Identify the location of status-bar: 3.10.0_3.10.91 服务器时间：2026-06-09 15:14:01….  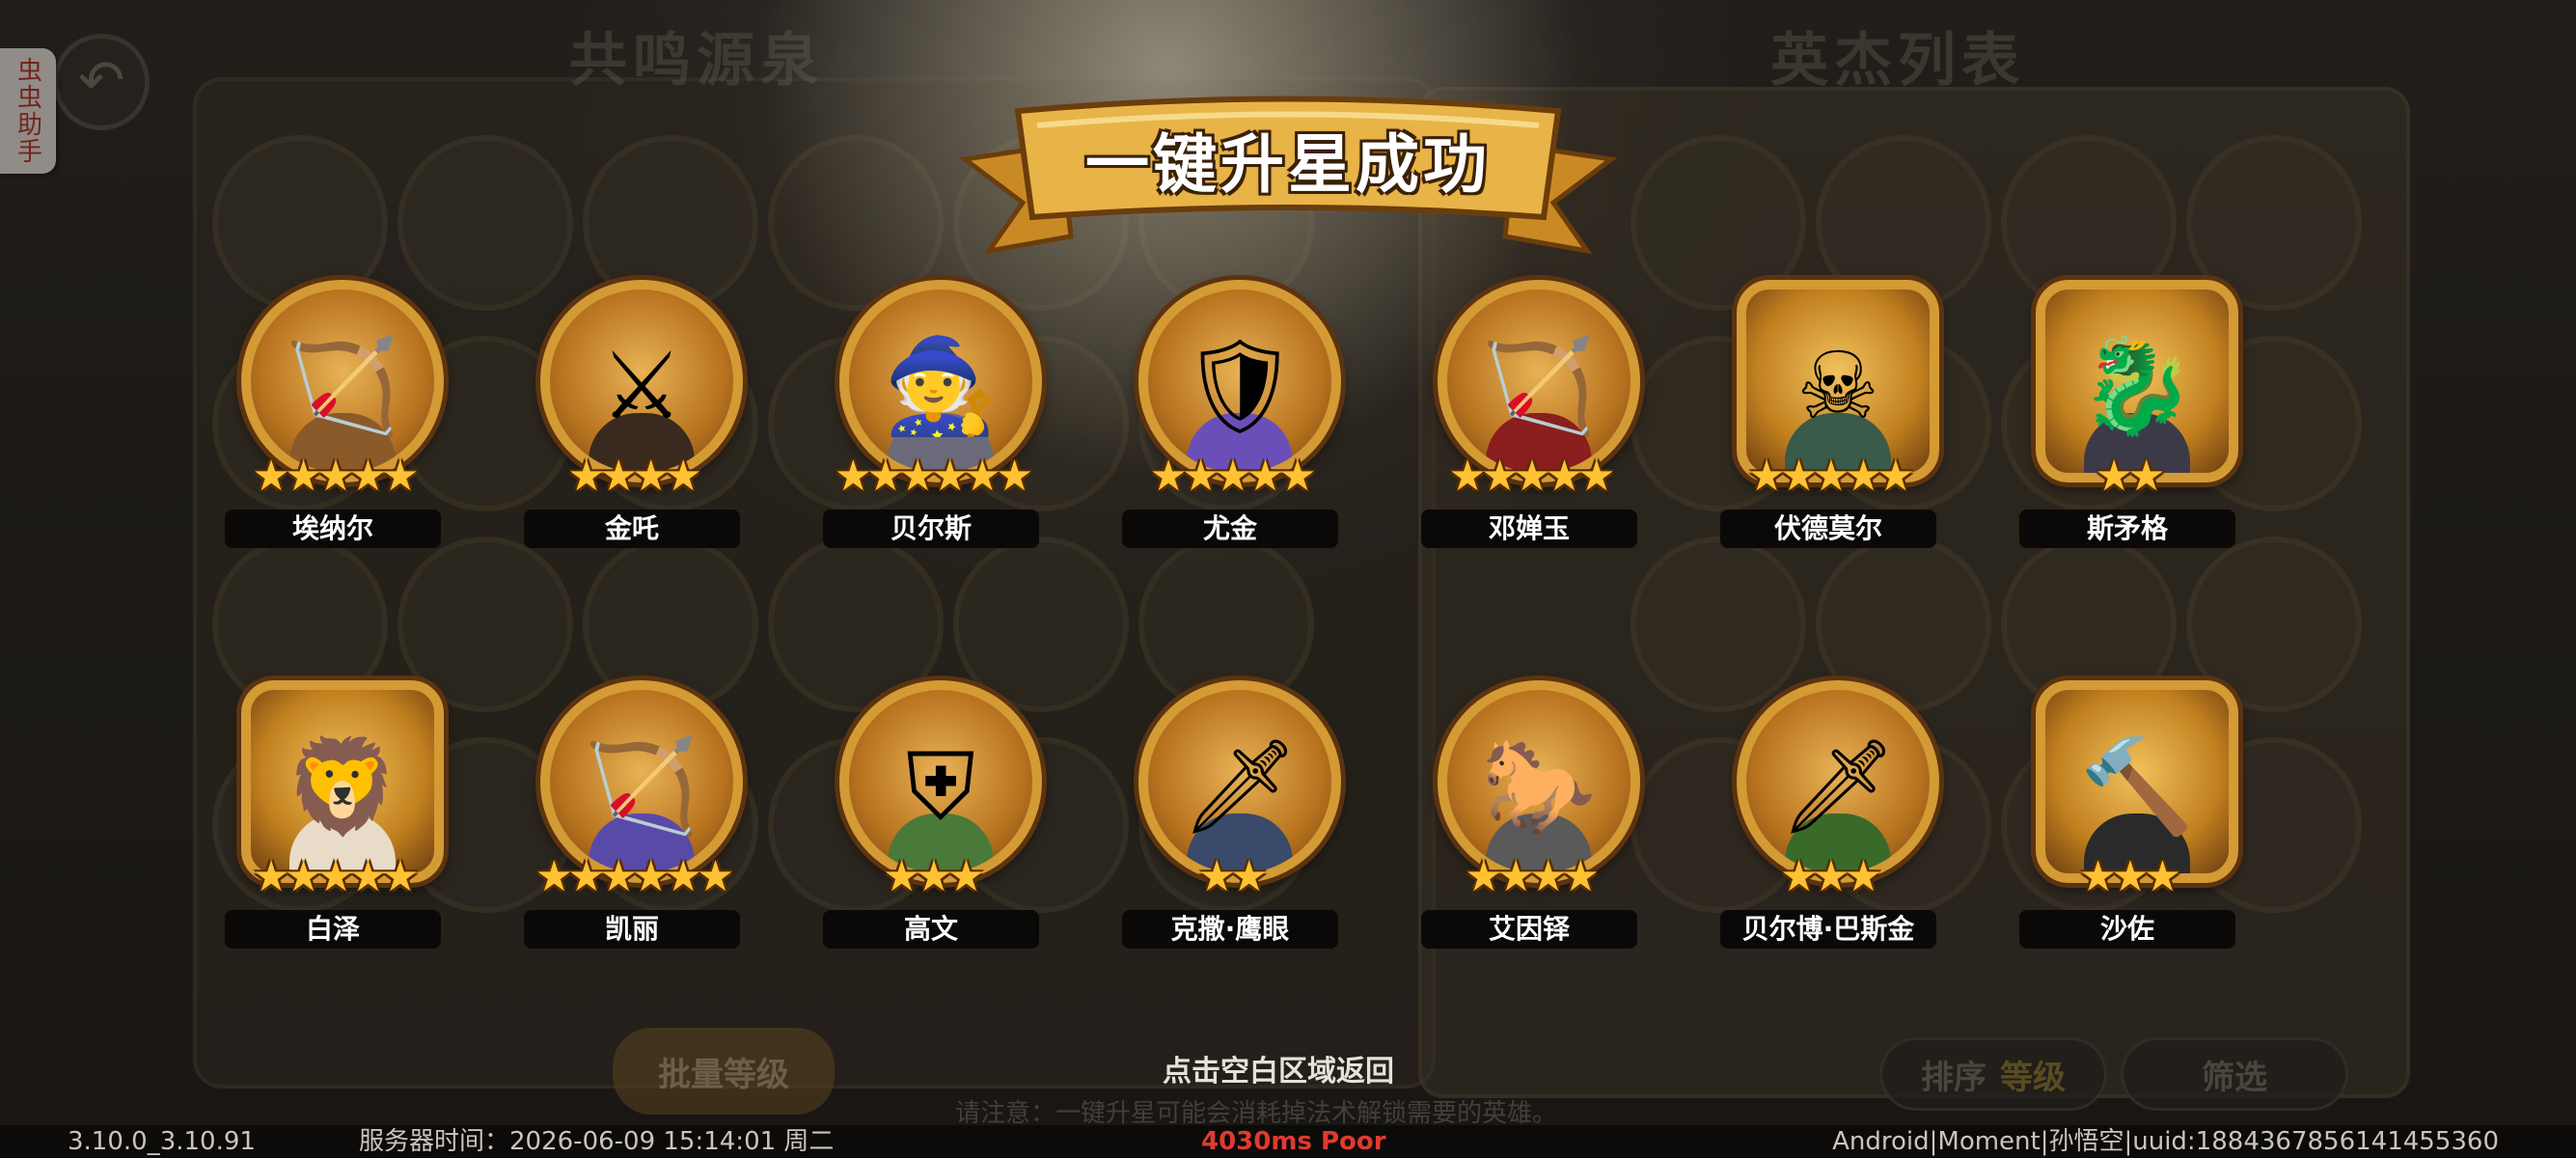
(1288, 1141).